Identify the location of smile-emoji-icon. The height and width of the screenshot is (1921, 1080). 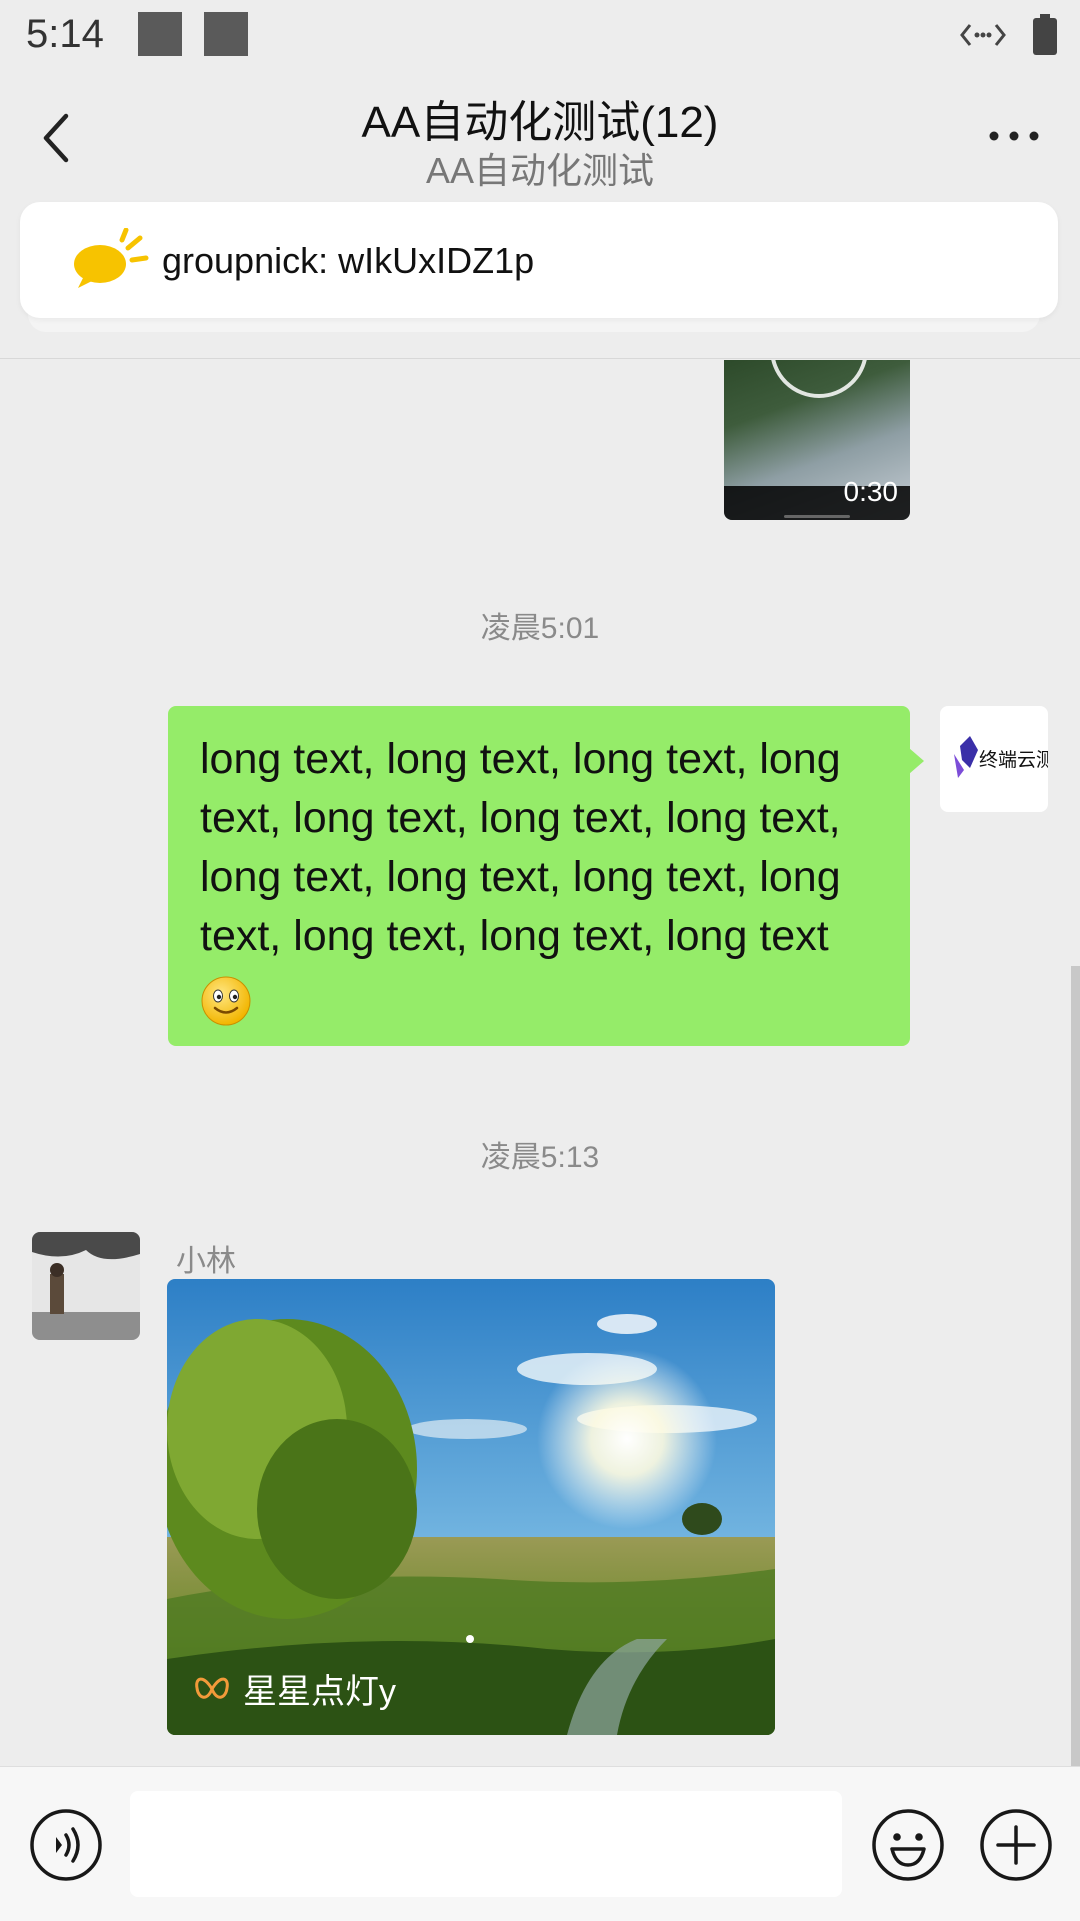
(226, 1001).